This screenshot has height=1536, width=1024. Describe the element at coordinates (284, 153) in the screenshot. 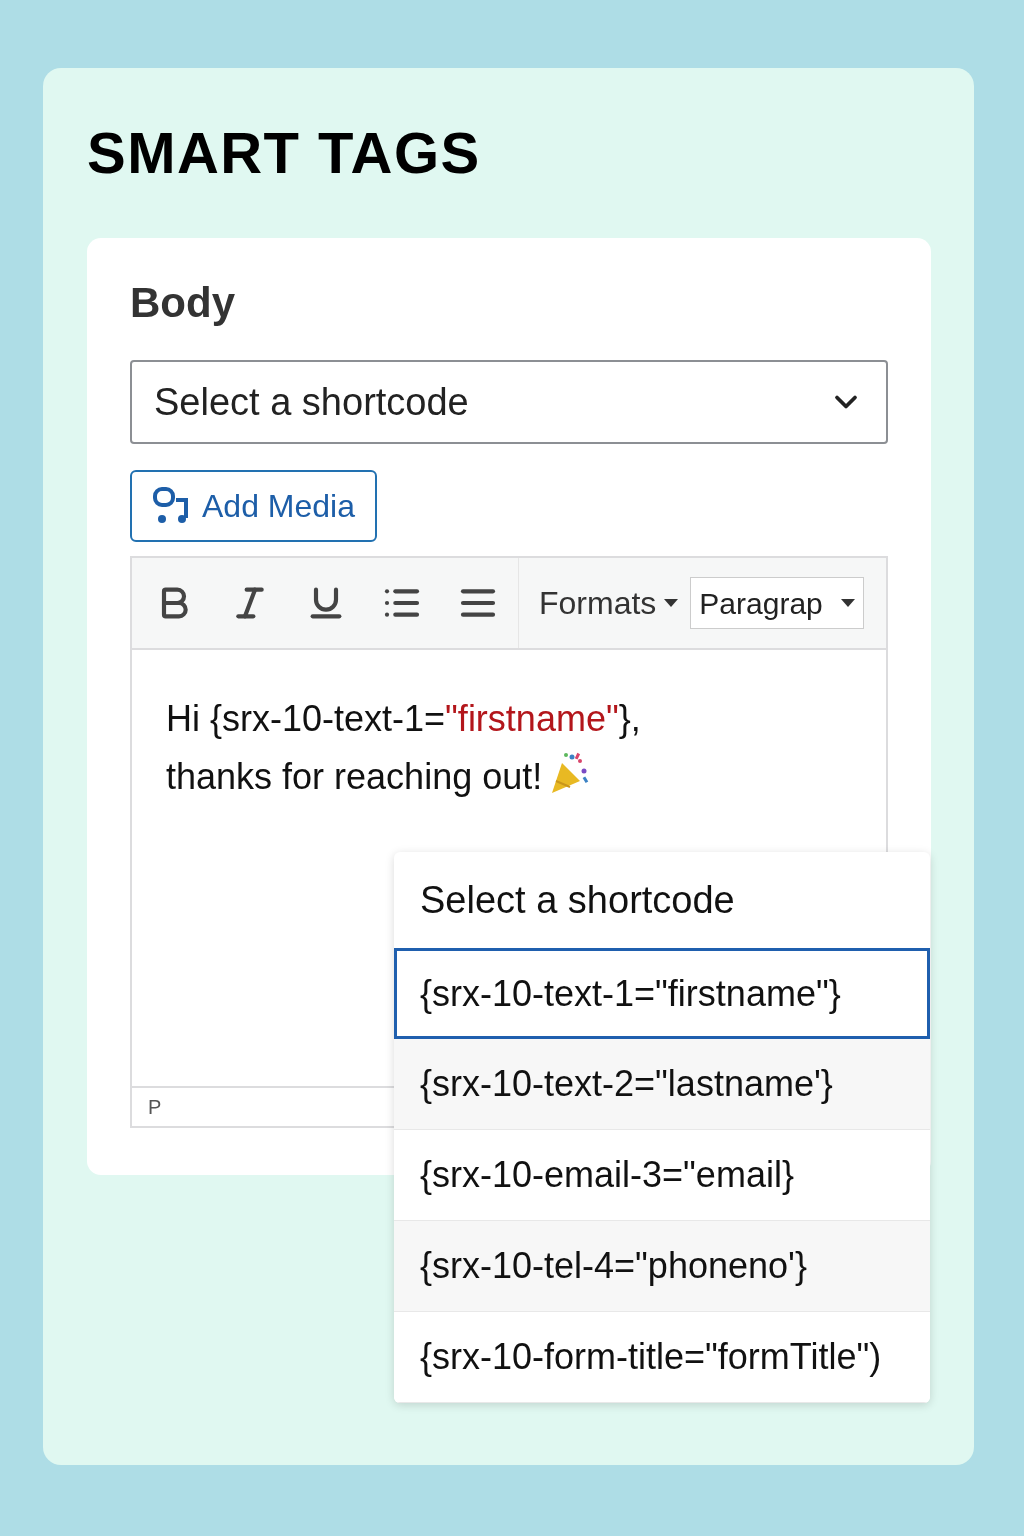

I see `page-title: SMART TAGS` at that location.